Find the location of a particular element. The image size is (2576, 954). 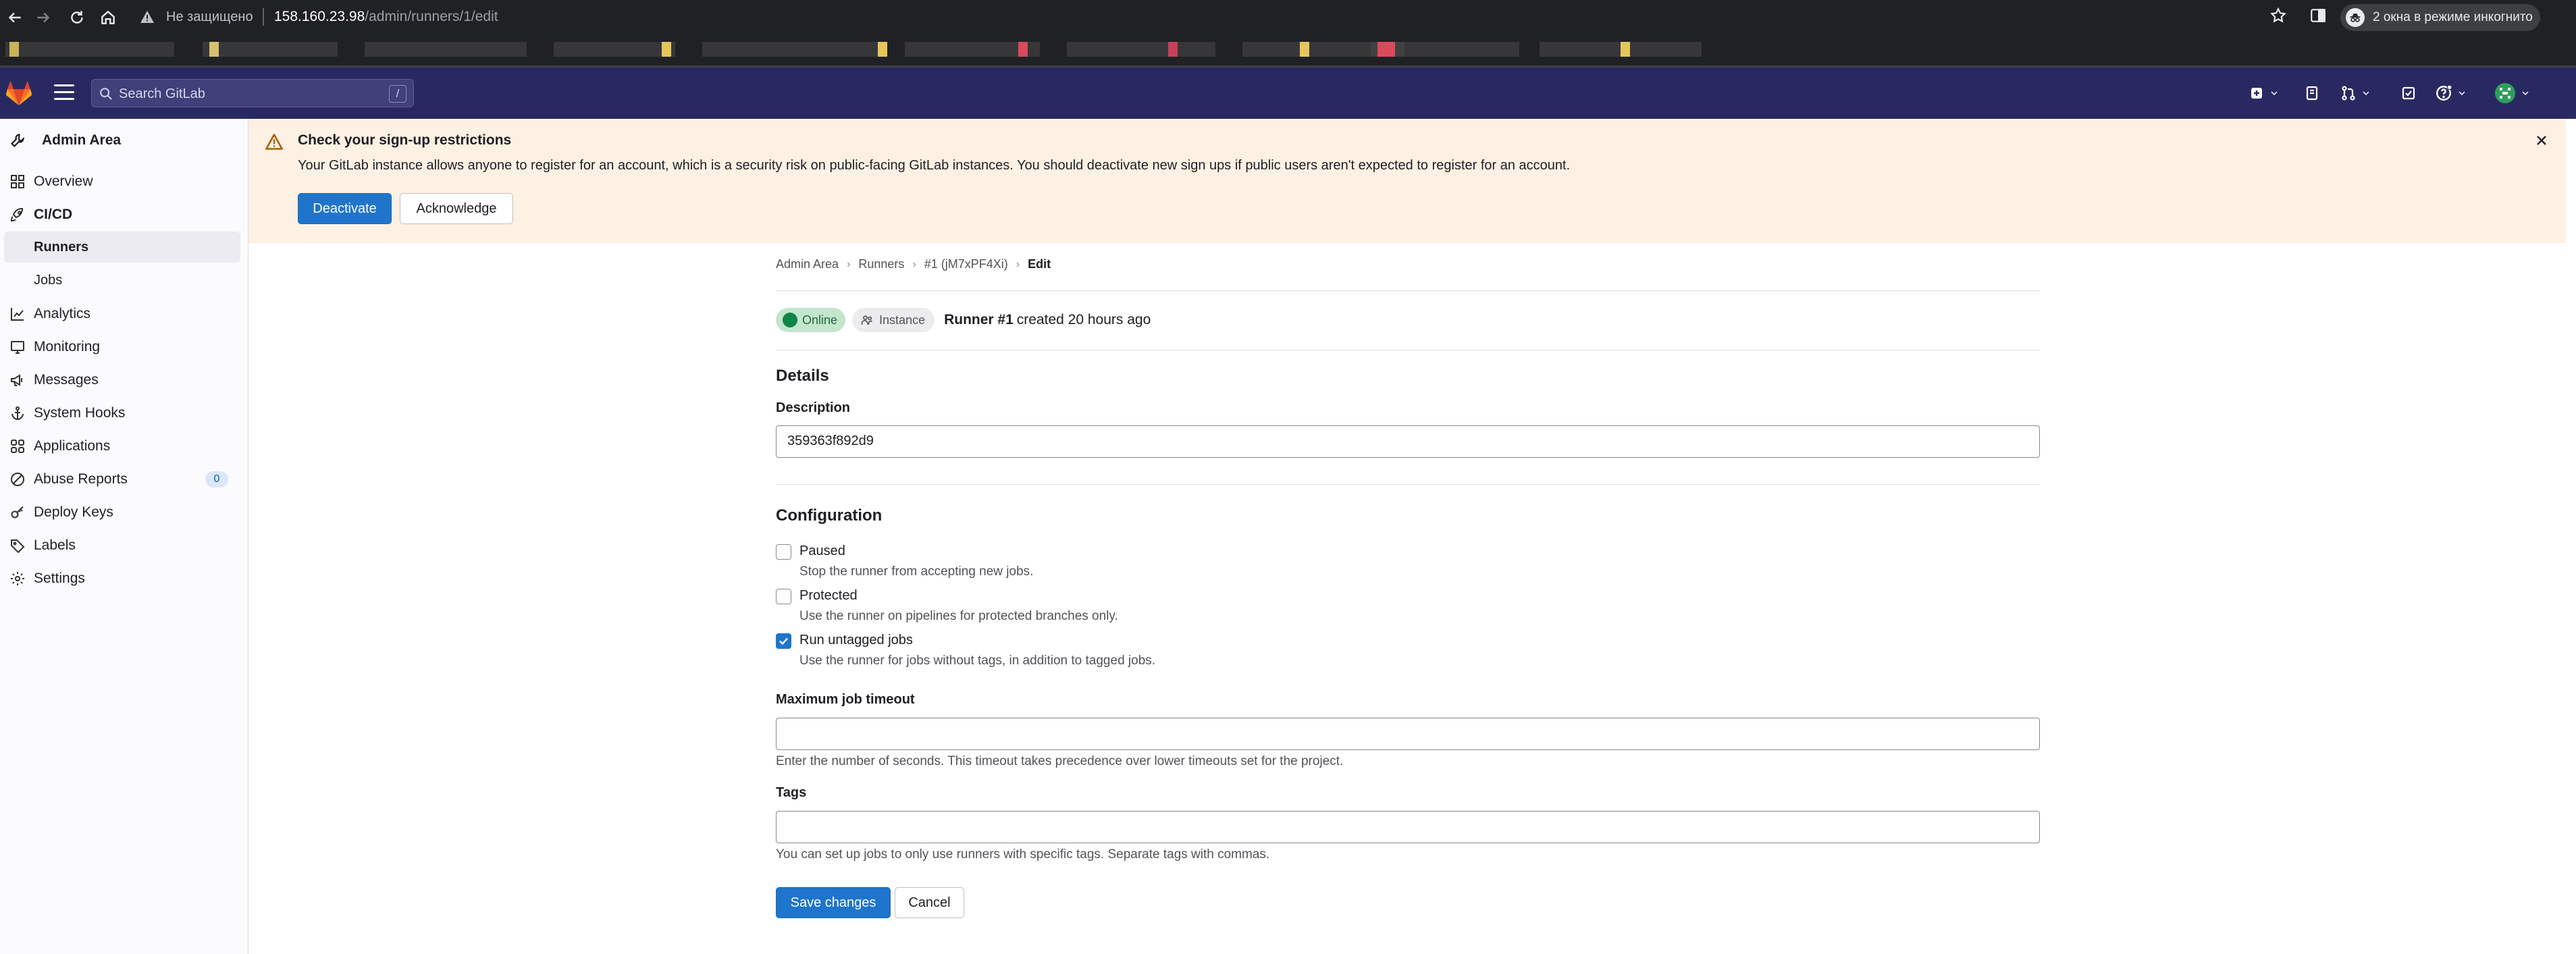

details-heading: Details is located at coordinates (802, 376).